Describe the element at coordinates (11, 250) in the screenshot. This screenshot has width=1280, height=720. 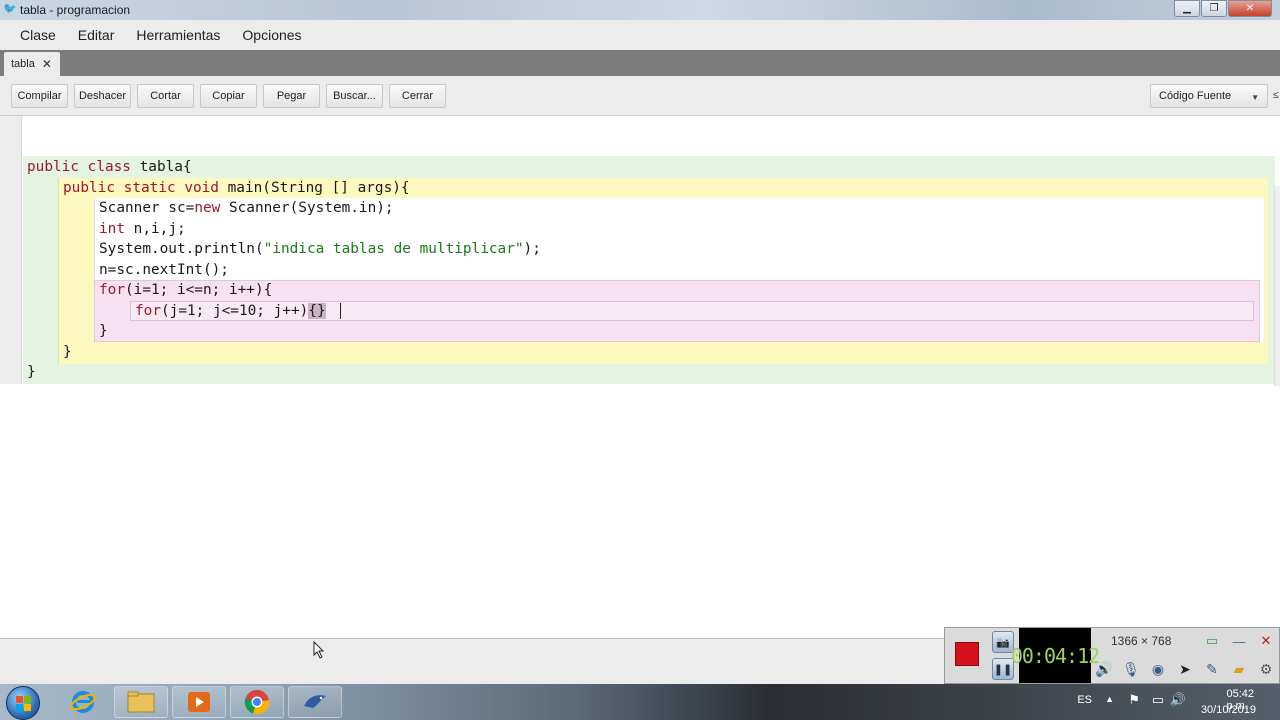
I see `editor-gutter` at that location.